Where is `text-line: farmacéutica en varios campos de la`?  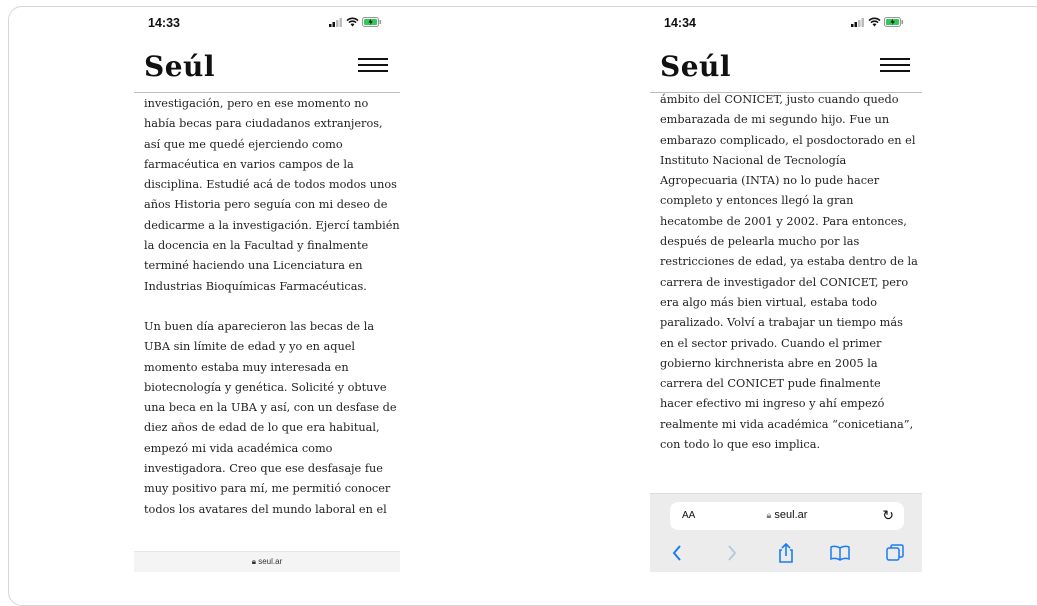
text-line: farmacéutica en varios campos de la is located at coordinates (249, 164).